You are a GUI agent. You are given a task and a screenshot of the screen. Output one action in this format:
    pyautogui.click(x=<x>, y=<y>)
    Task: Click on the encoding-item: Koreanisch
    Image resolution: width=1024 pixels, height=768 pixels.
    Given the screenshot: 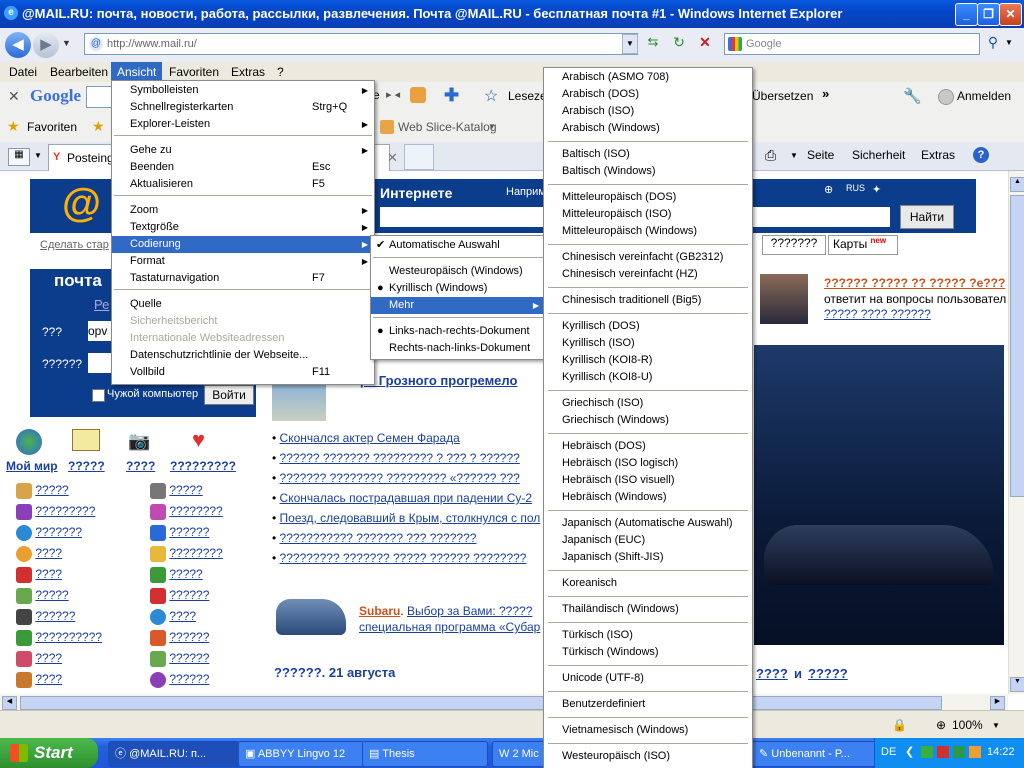 What is the action you would take?
    pyautogui.click(x=580, y=583)
    